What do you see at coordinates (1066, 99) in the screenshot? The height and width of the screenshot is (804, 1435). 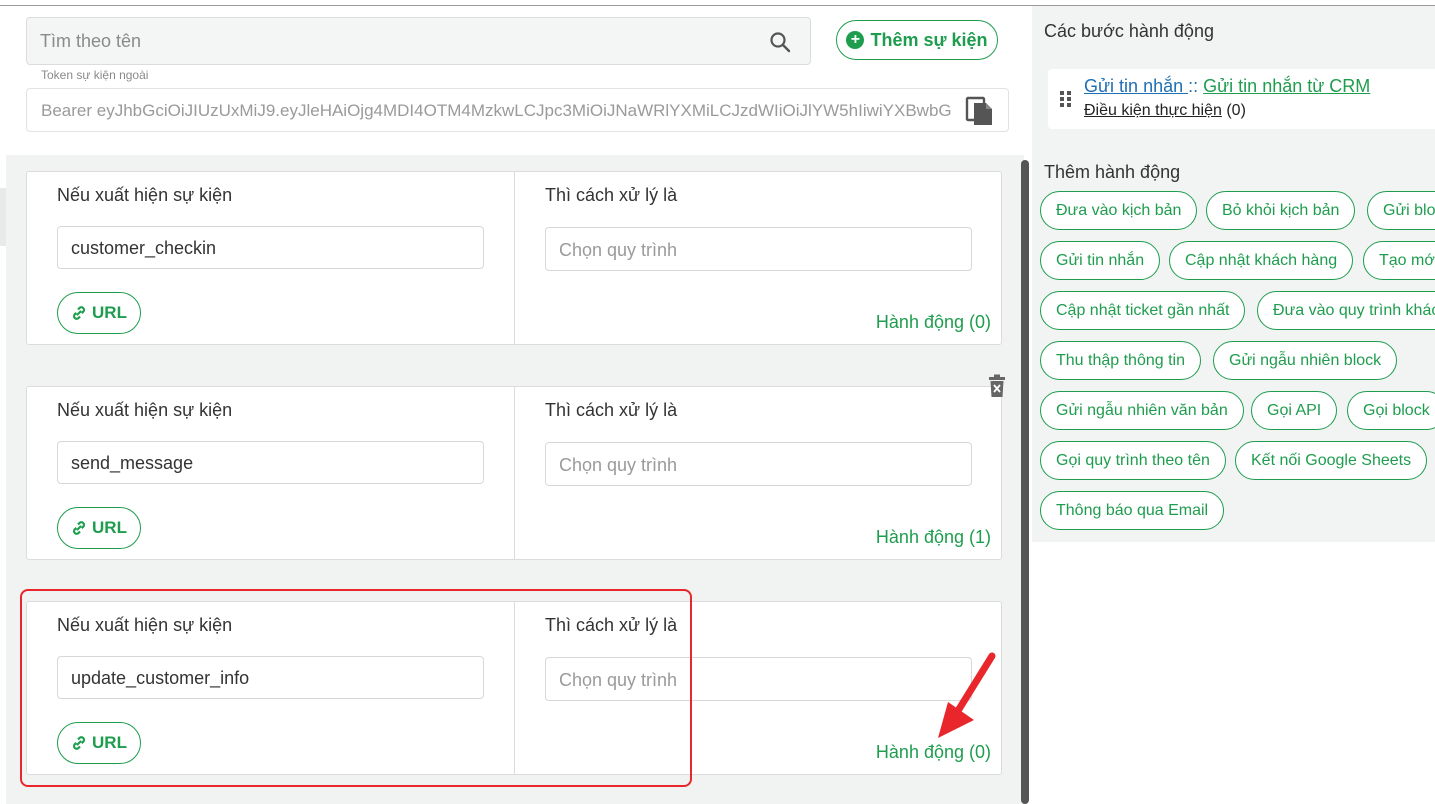 I see `drag-handle-icon` at bounding box center [1066, 99].